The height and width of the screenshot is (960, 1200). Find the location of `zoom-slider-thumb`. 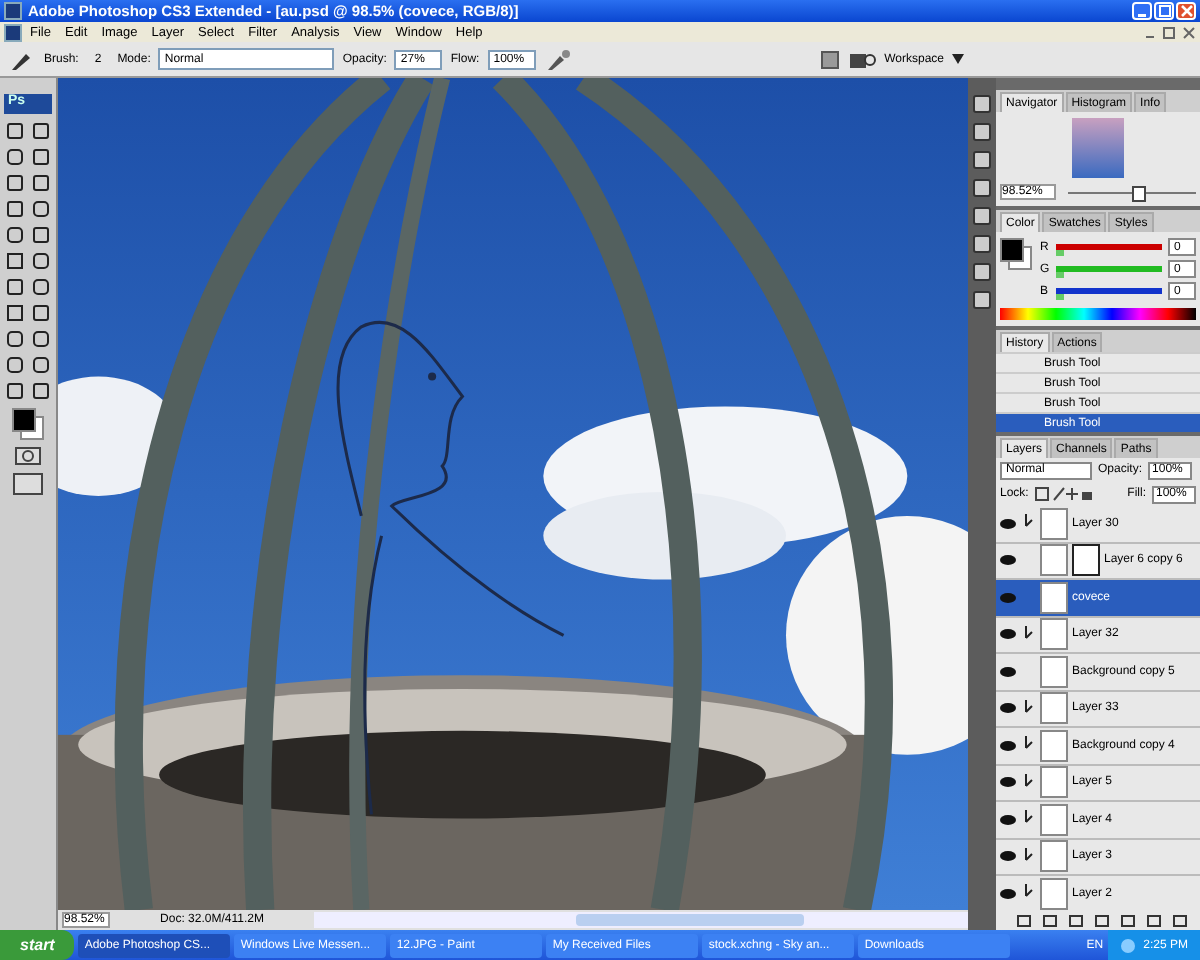

zoom-slider-thumb is located at coordinates (1139, 193).